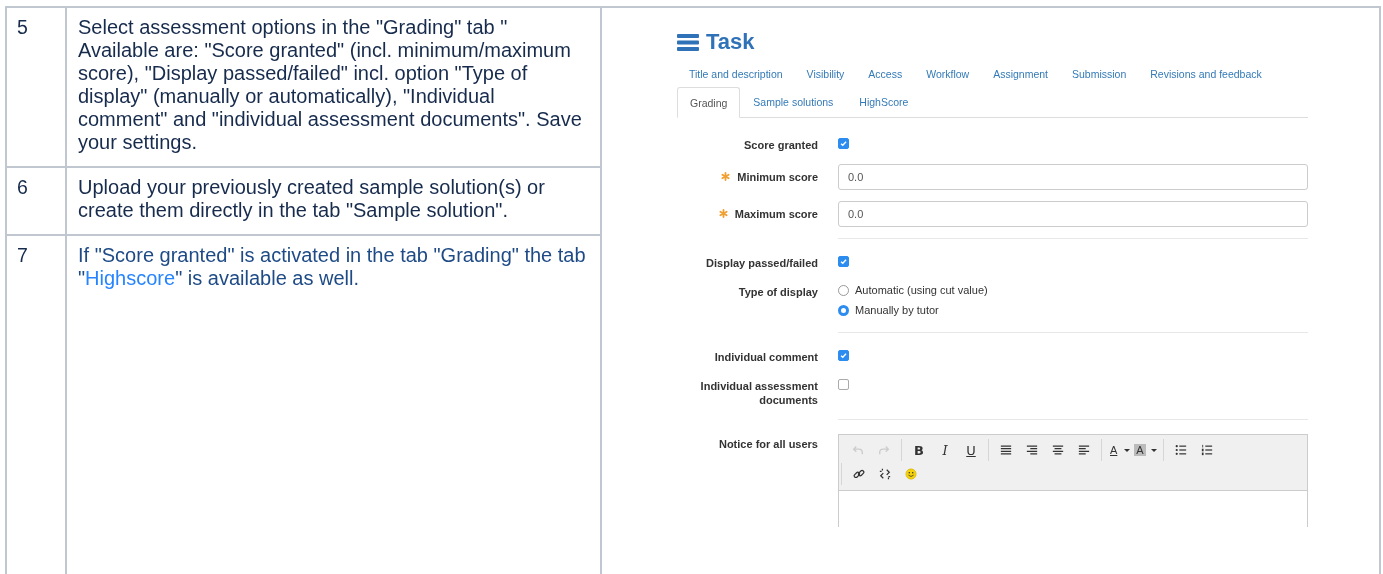 The image size is (1383, 574). What do you see at coordinates (312, 199) in the screenshot?
I see `step-text: Upload your previously created sample solution(s) or create them directly in the tab "Sample solution".` at bounding box center [312, 199].